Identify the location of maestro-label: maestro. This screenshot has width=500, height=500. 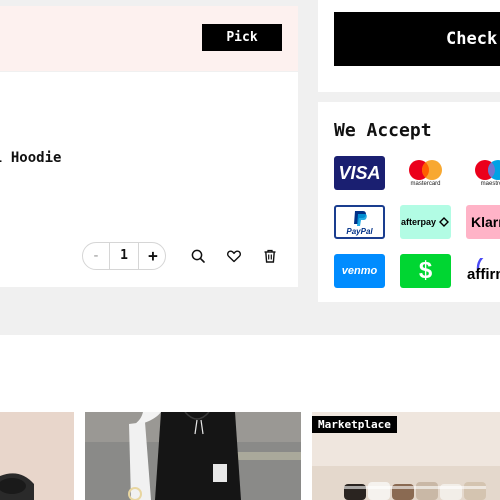
(490, 184).